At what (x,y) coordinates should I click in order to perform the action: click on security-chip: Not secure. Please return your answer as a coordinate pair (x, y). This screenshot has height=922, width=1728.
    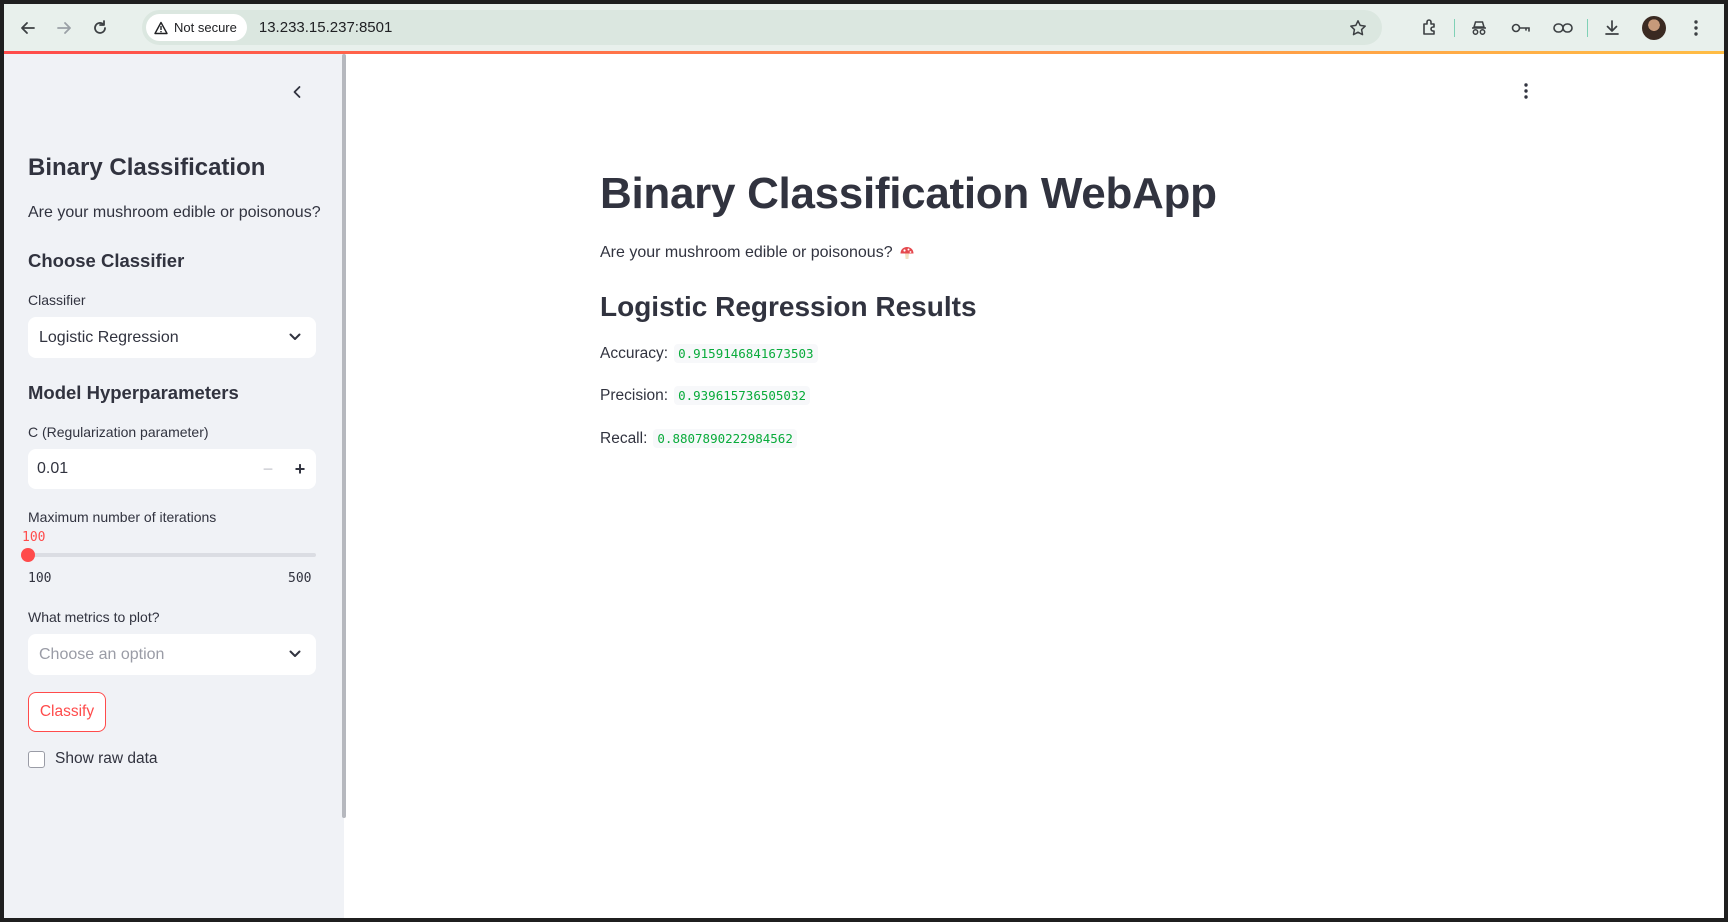
    Looking at the image, I should click on (196, 27).